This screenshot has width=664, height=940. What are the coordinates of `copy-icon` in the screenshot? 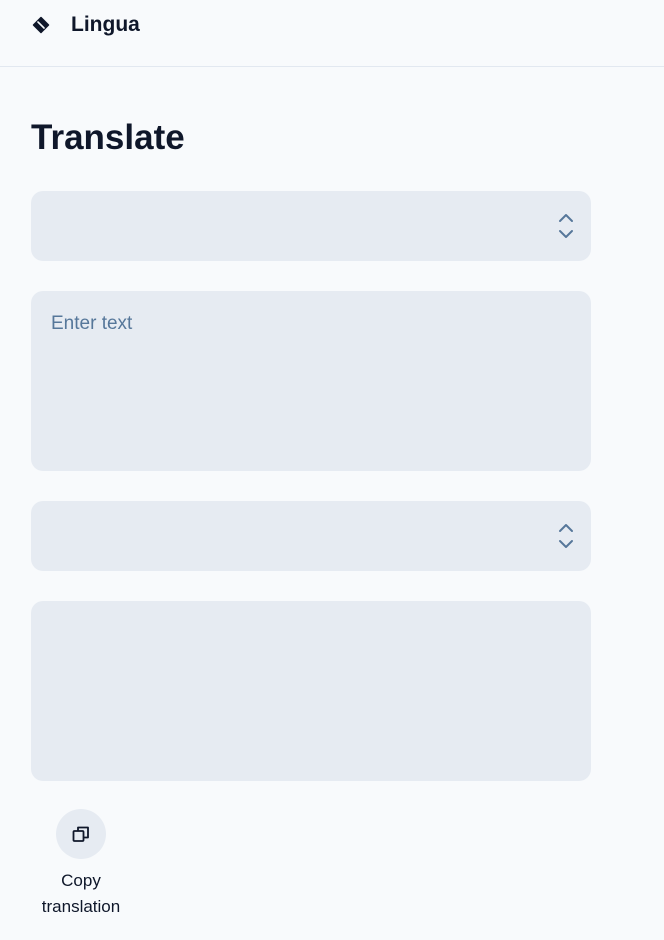 It's located at (81, 834).